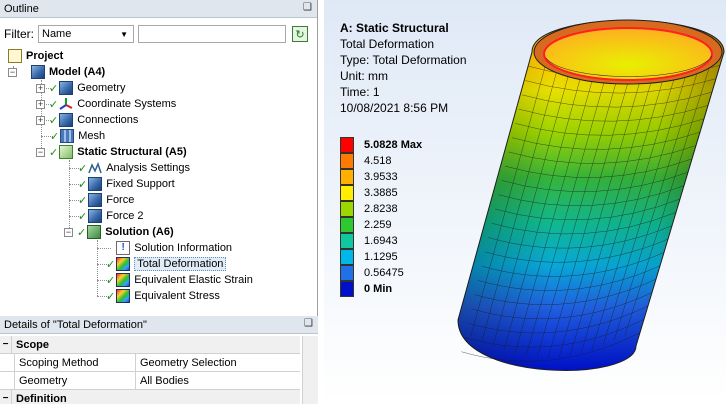 Image resolution: width=726 pixels, height=404 pixels. I want to click on tree-item-label: Force 2, so click(125, 216).